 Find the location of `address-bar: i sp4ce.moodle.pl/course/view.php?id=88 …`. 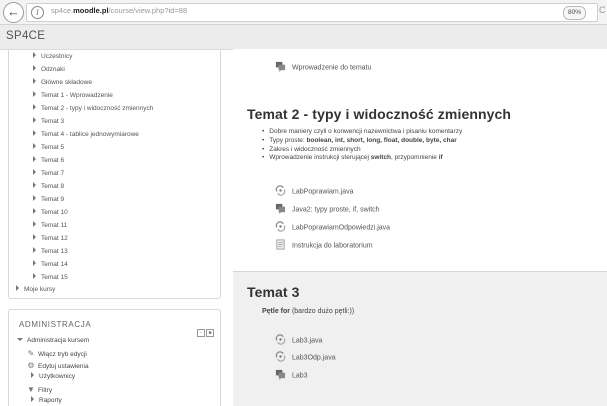

address-bar: i sp4ce.moodle.pl/course/view.php?id=88 … is located at coordinates (312, 12).